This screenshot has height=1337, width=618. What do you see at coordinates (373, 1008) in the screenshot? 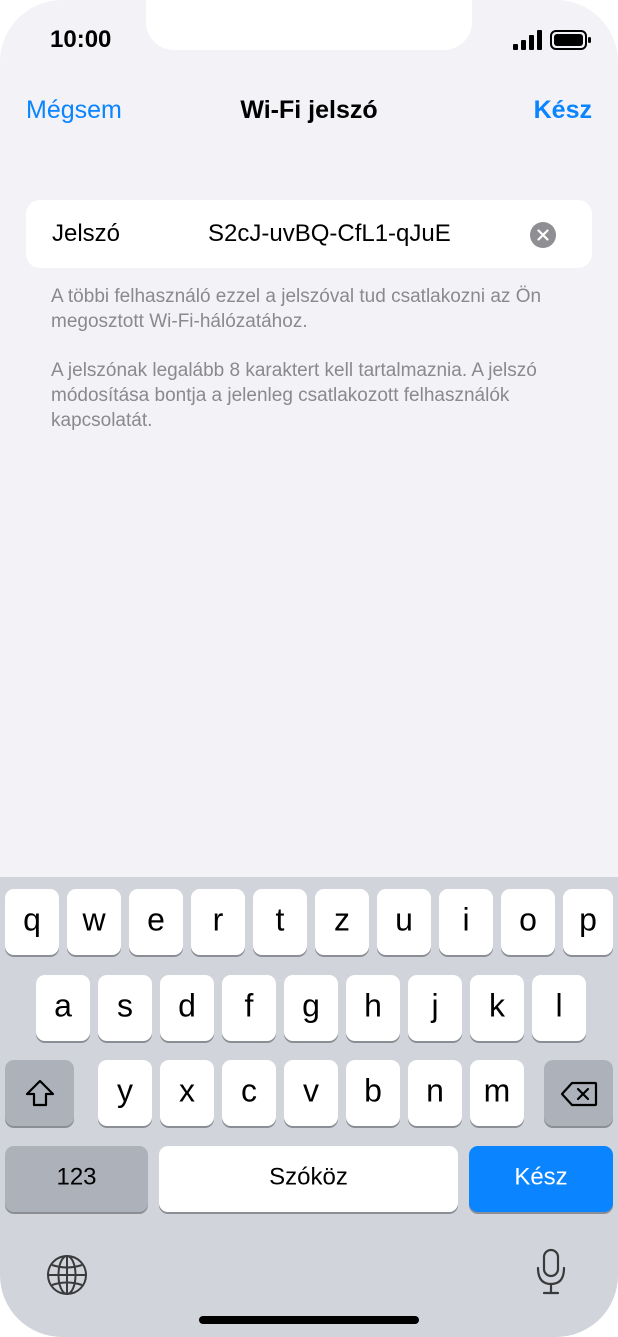
I see `key-h: h` at bounding box center [373, 1008].